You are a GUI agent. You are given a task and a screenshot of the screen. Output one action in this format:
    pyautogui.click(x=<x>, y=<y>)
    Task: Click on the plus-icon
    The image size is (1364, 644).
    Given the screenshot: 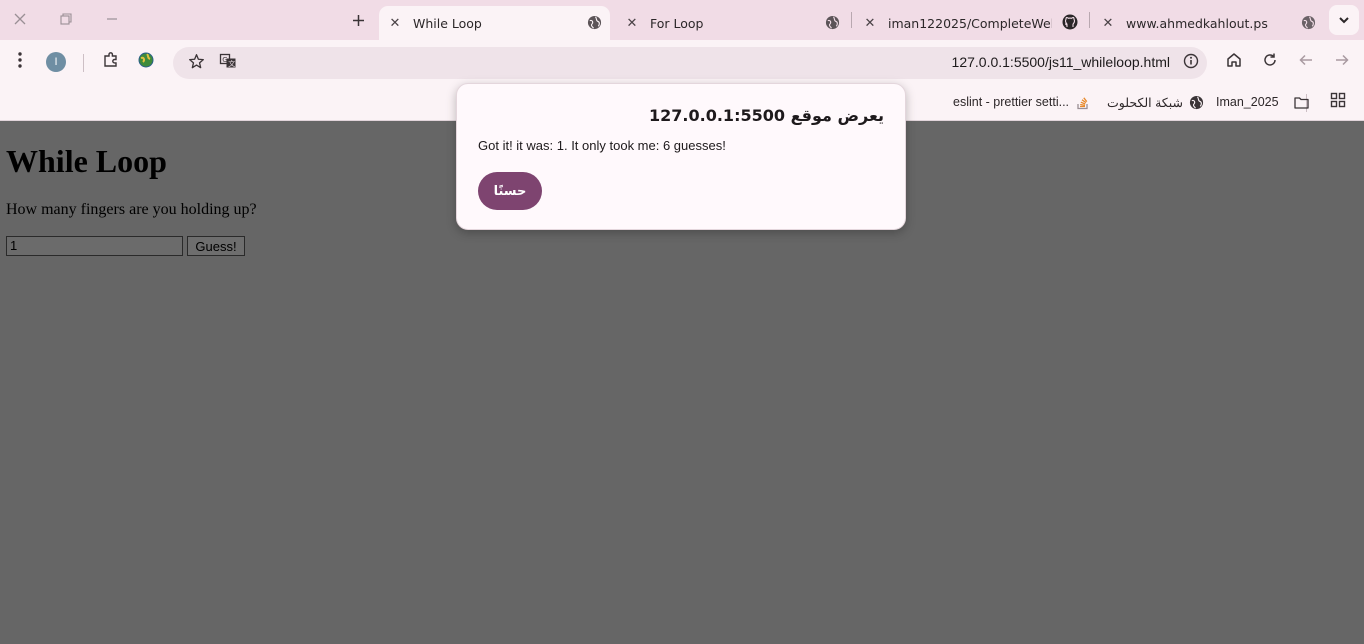 What is the action you would take?
    pyautogui.click(x=358, y=20)
    